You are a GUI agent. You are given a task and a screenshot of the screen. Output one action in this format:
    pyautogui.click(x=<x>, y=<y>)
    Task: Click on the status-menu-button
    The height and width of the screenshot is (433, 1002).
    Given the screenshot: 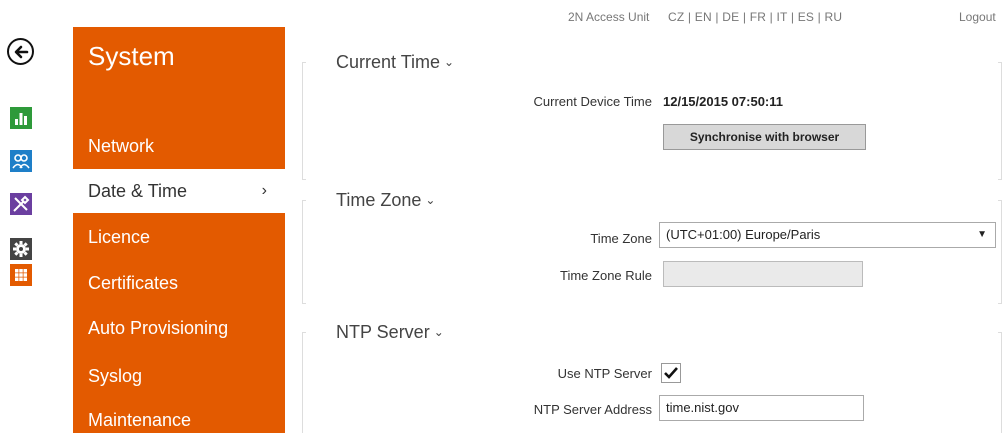 What is the action you would take?
    pyautogui.click(x=21, y=118)
    